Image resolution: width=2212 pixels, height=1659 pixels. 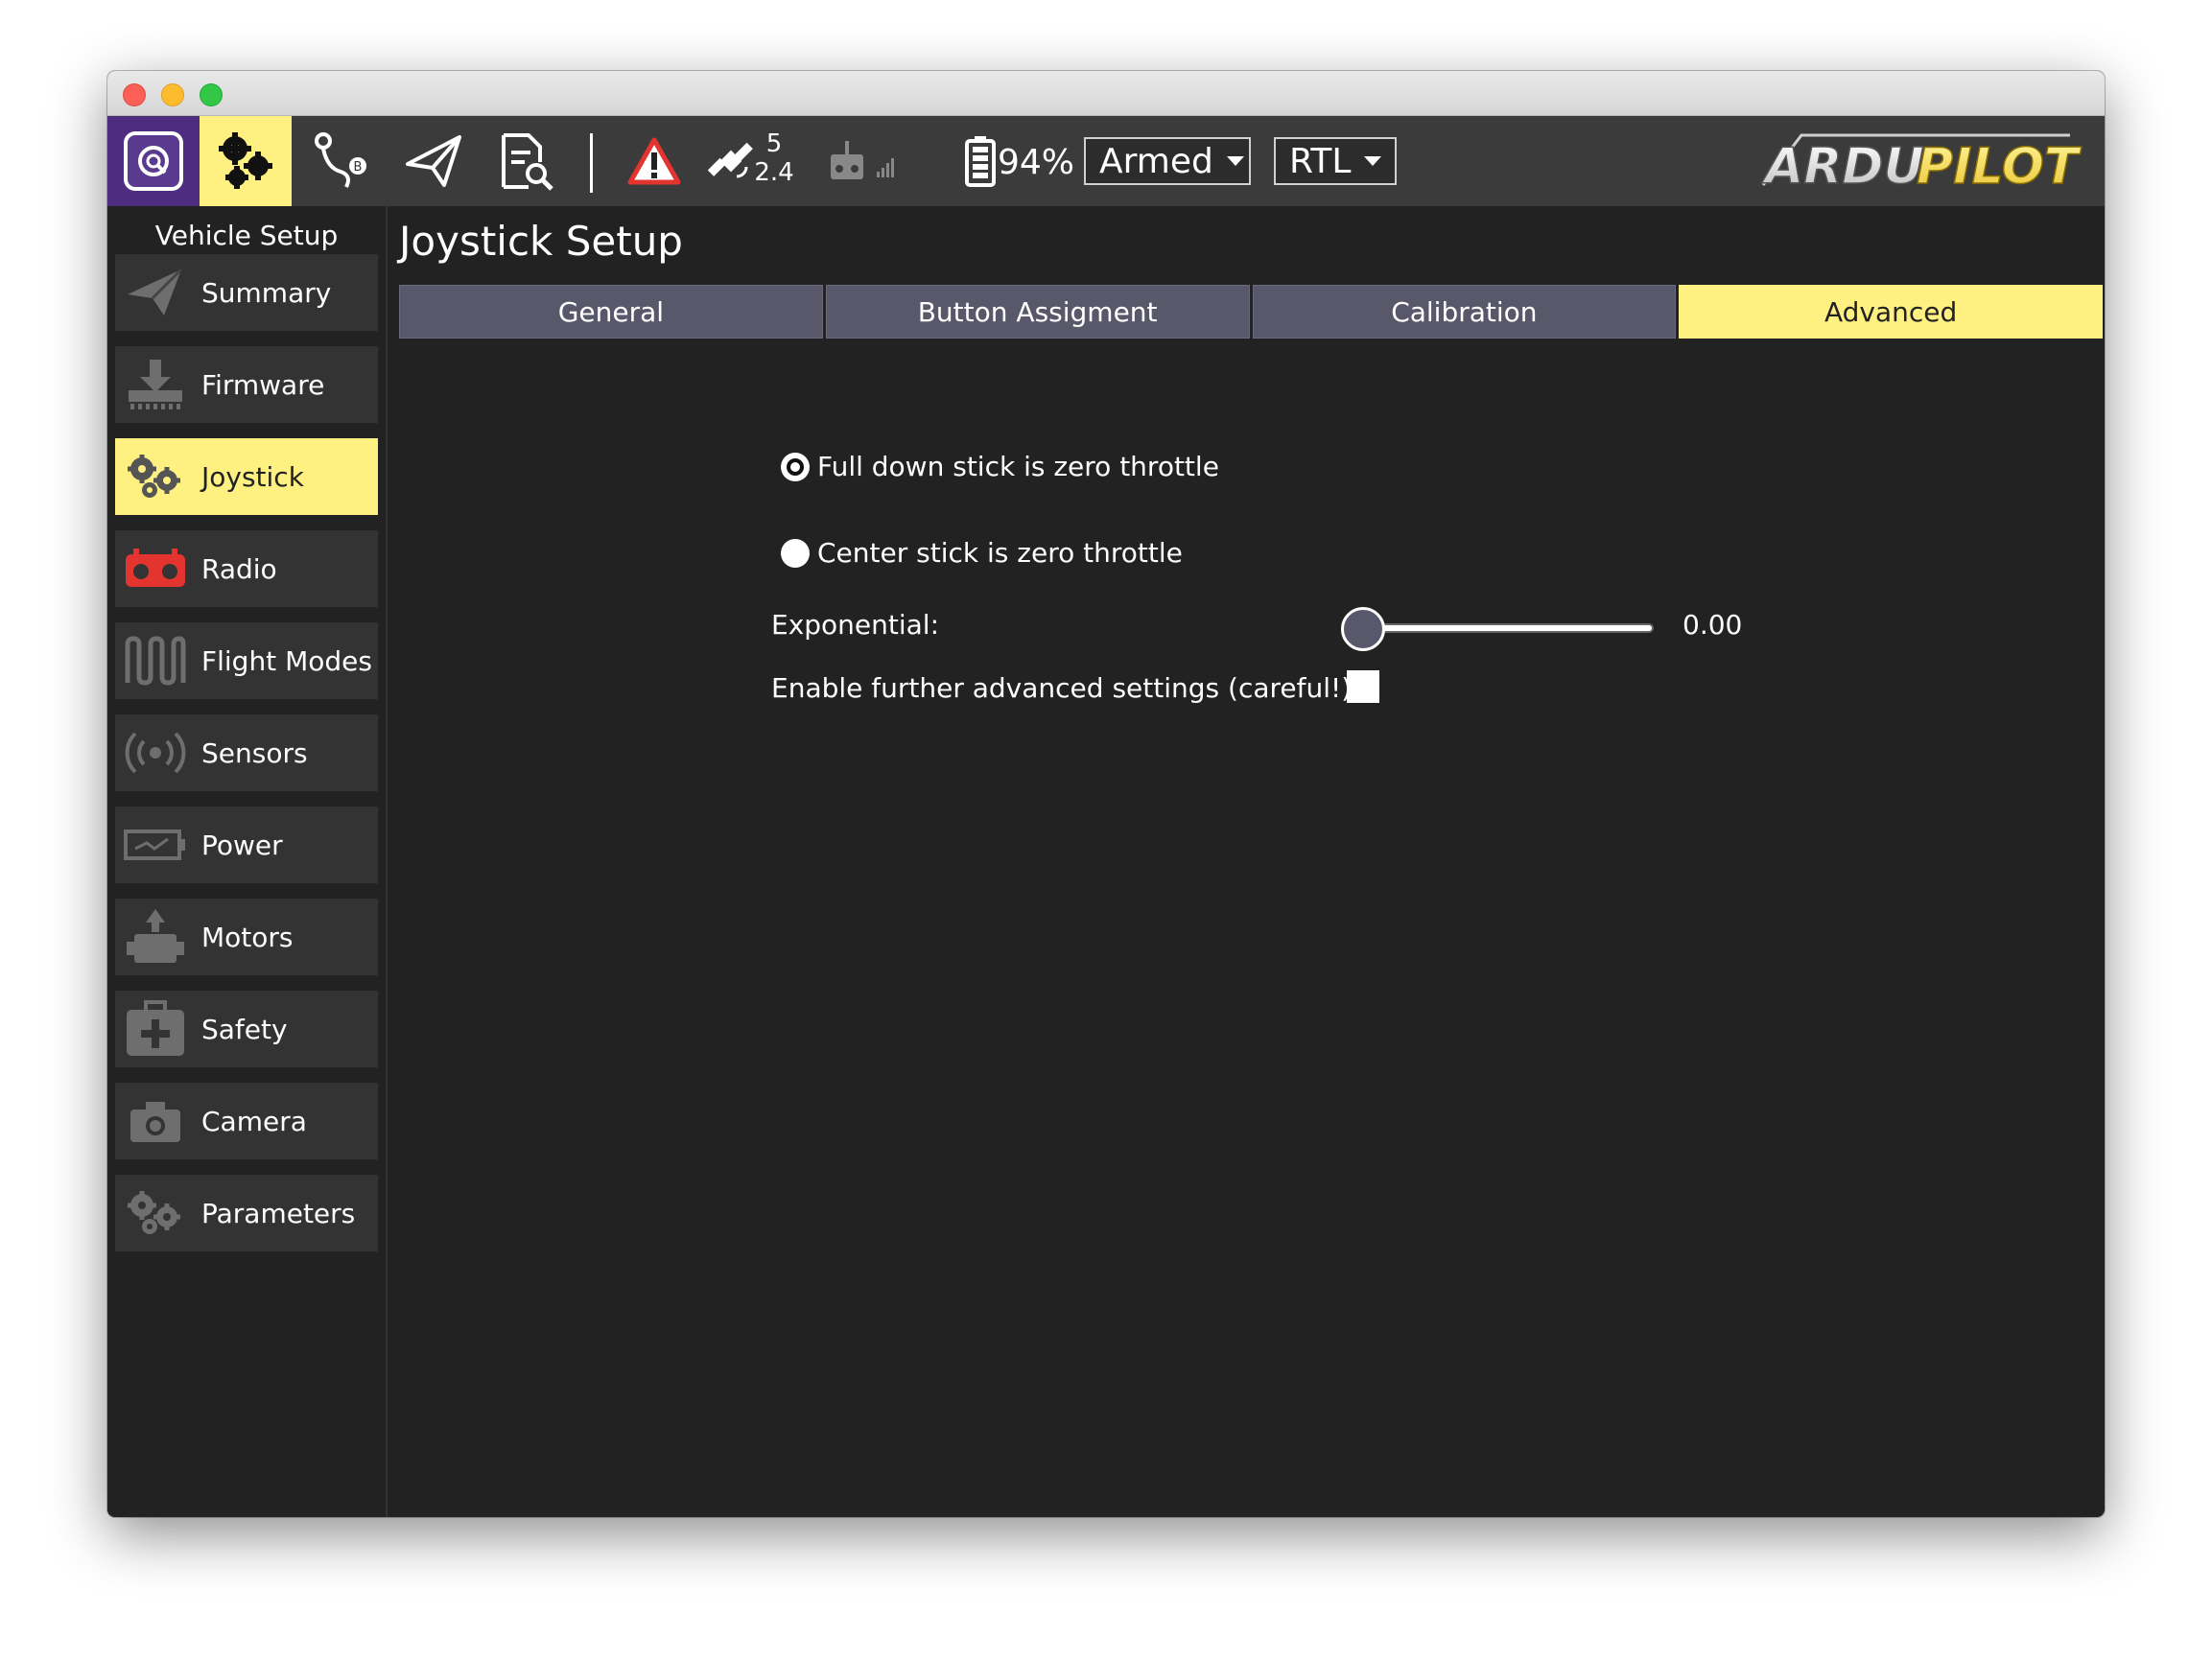 I want to click on tab-advanced: Advanced, so click(x=1891, y=312).